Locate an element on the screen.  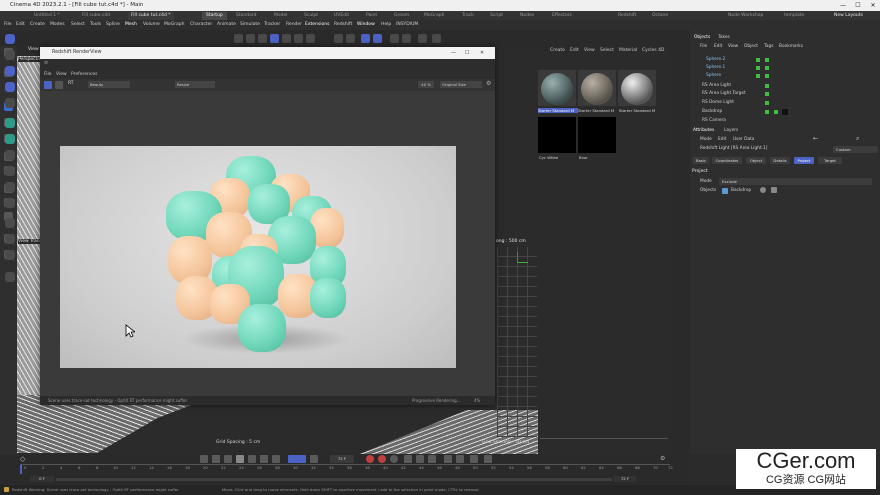
layout-tab: UVEdit is located at coordinates (341, 16).